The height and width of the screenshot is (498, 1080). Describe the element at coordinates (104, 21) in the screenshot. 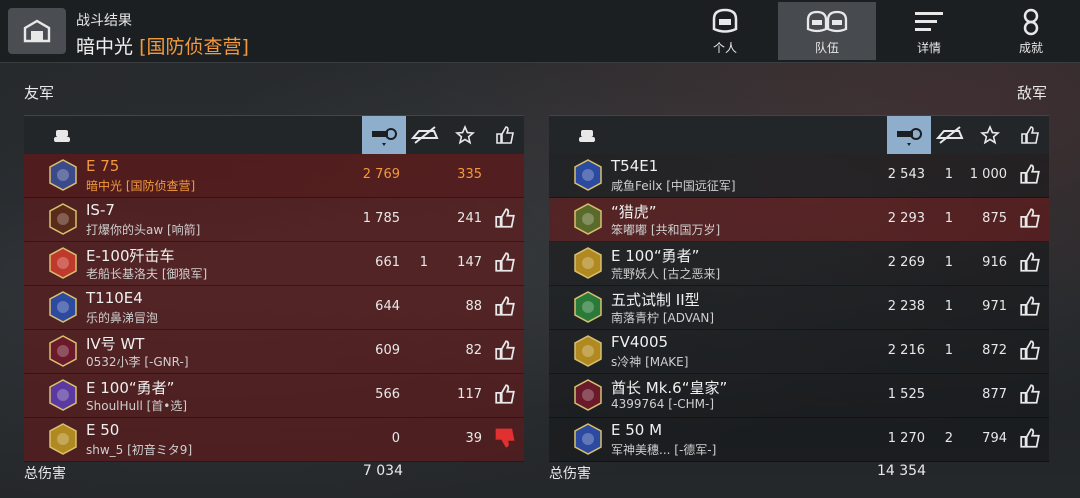

I see `battle-result-label: 战斗结果` at that location.